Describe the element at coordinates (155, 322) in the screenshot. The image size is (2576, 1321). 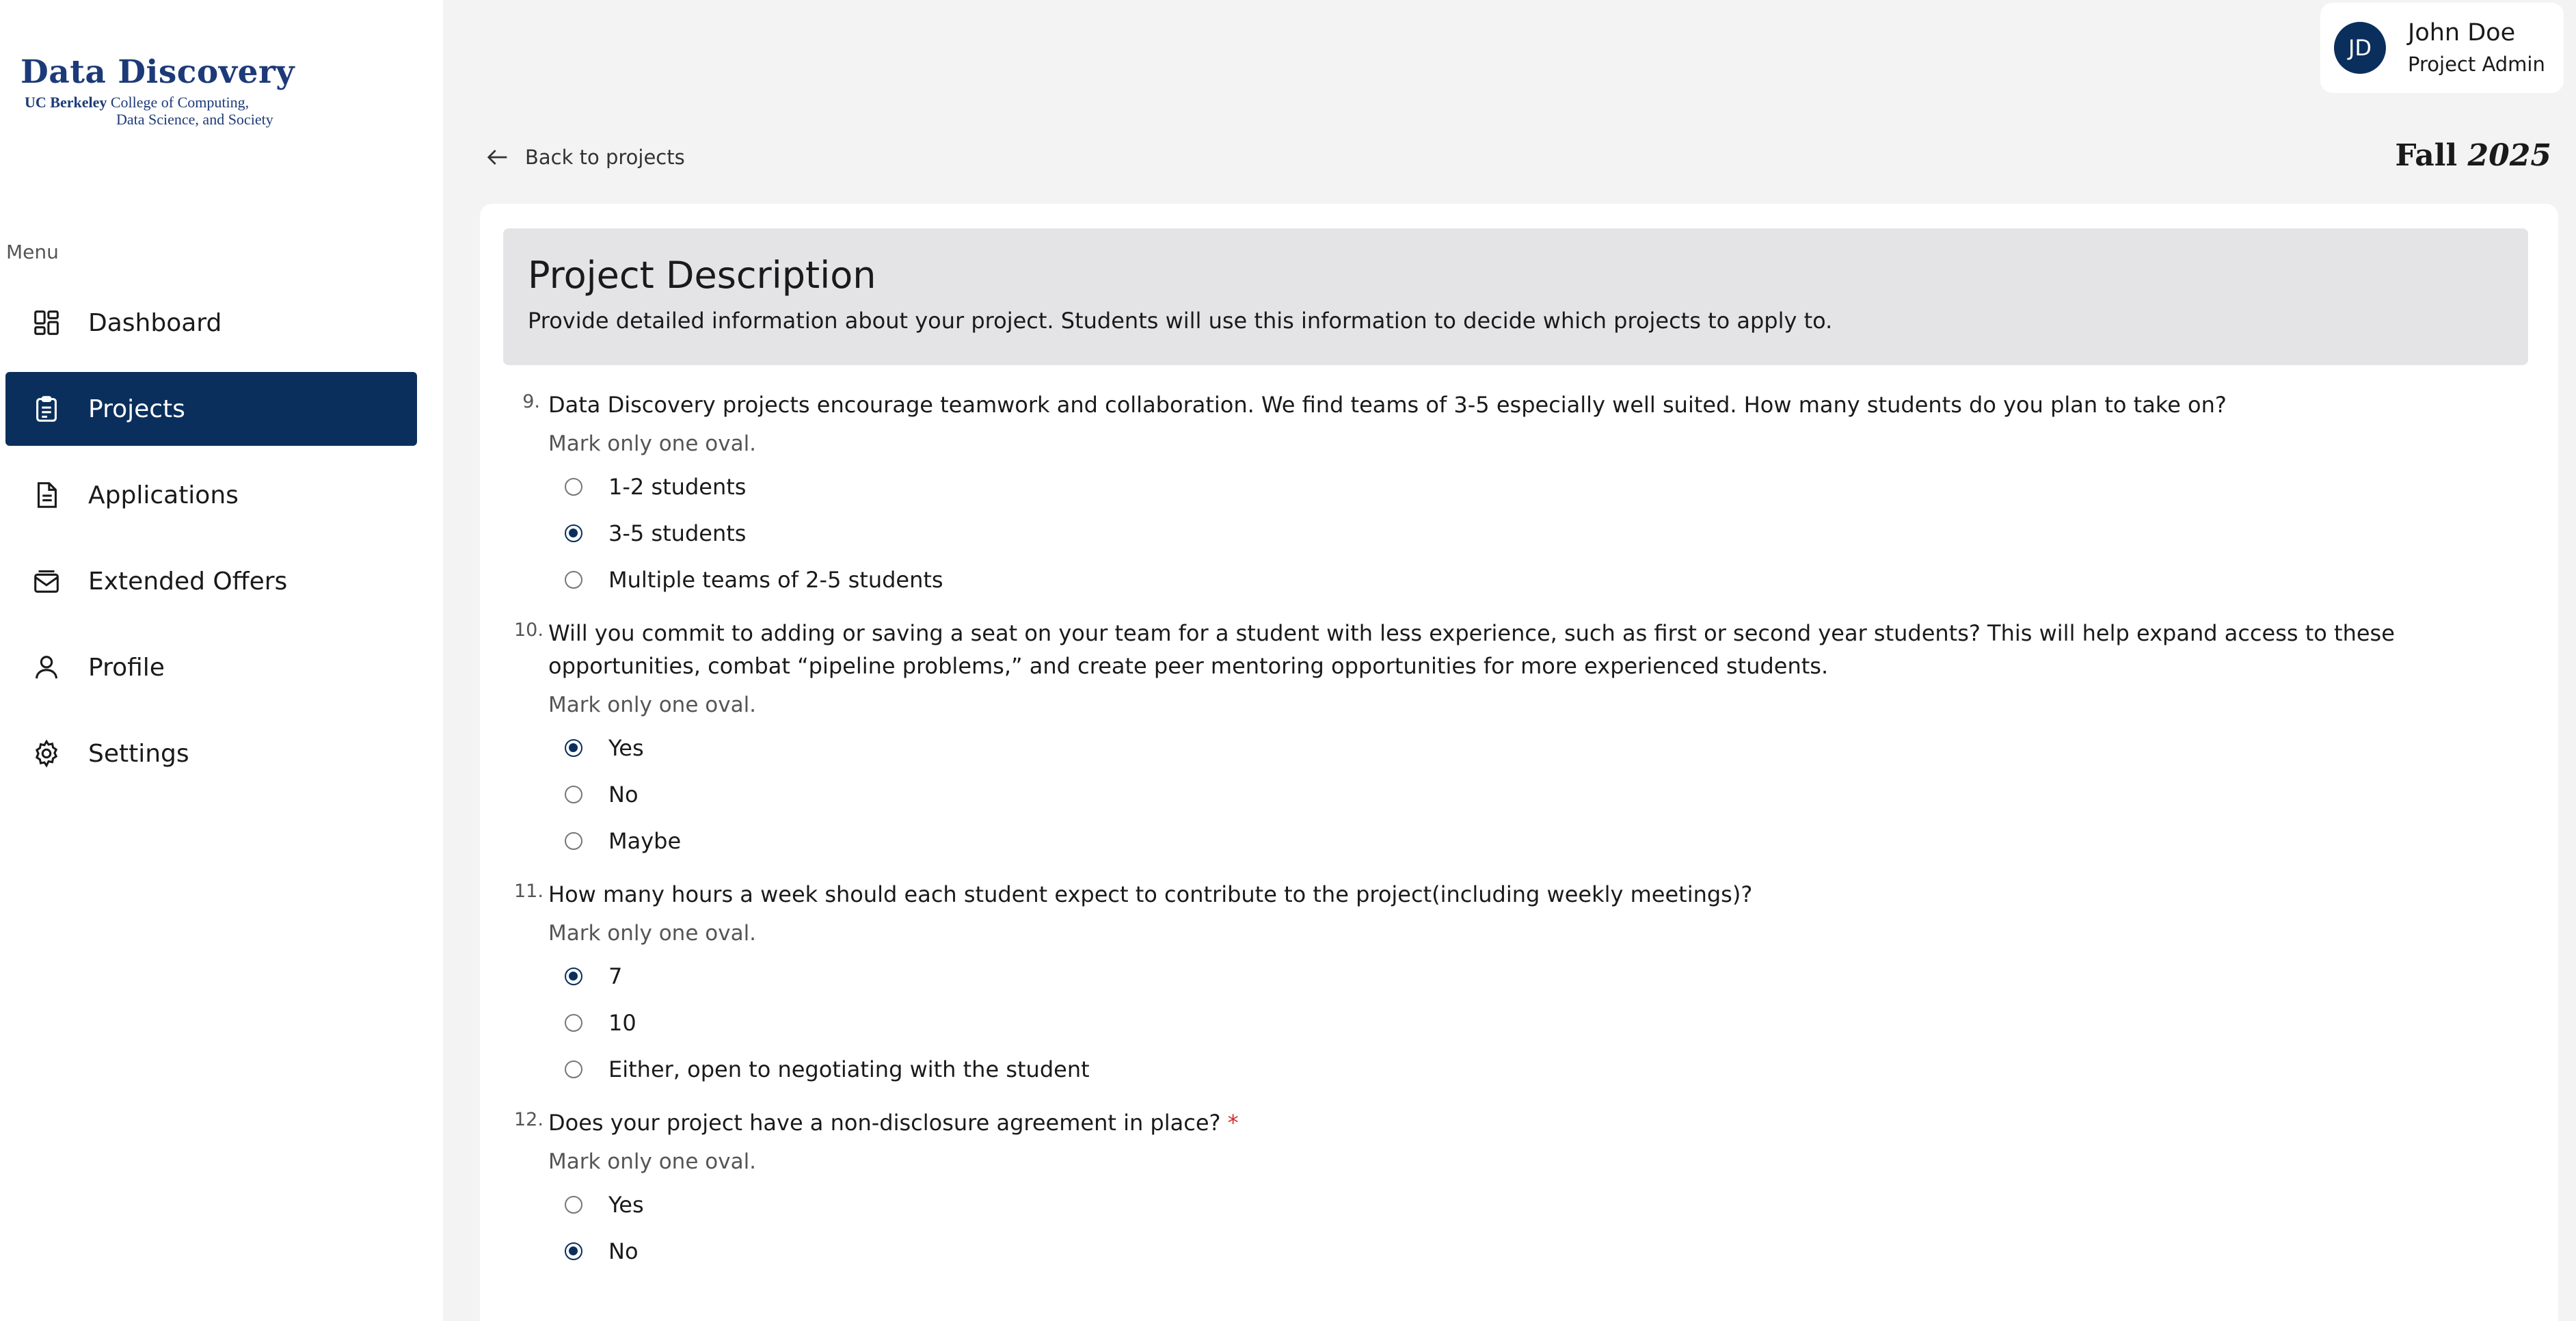
I see `sidebar-item-label: Dashboard` at that location.